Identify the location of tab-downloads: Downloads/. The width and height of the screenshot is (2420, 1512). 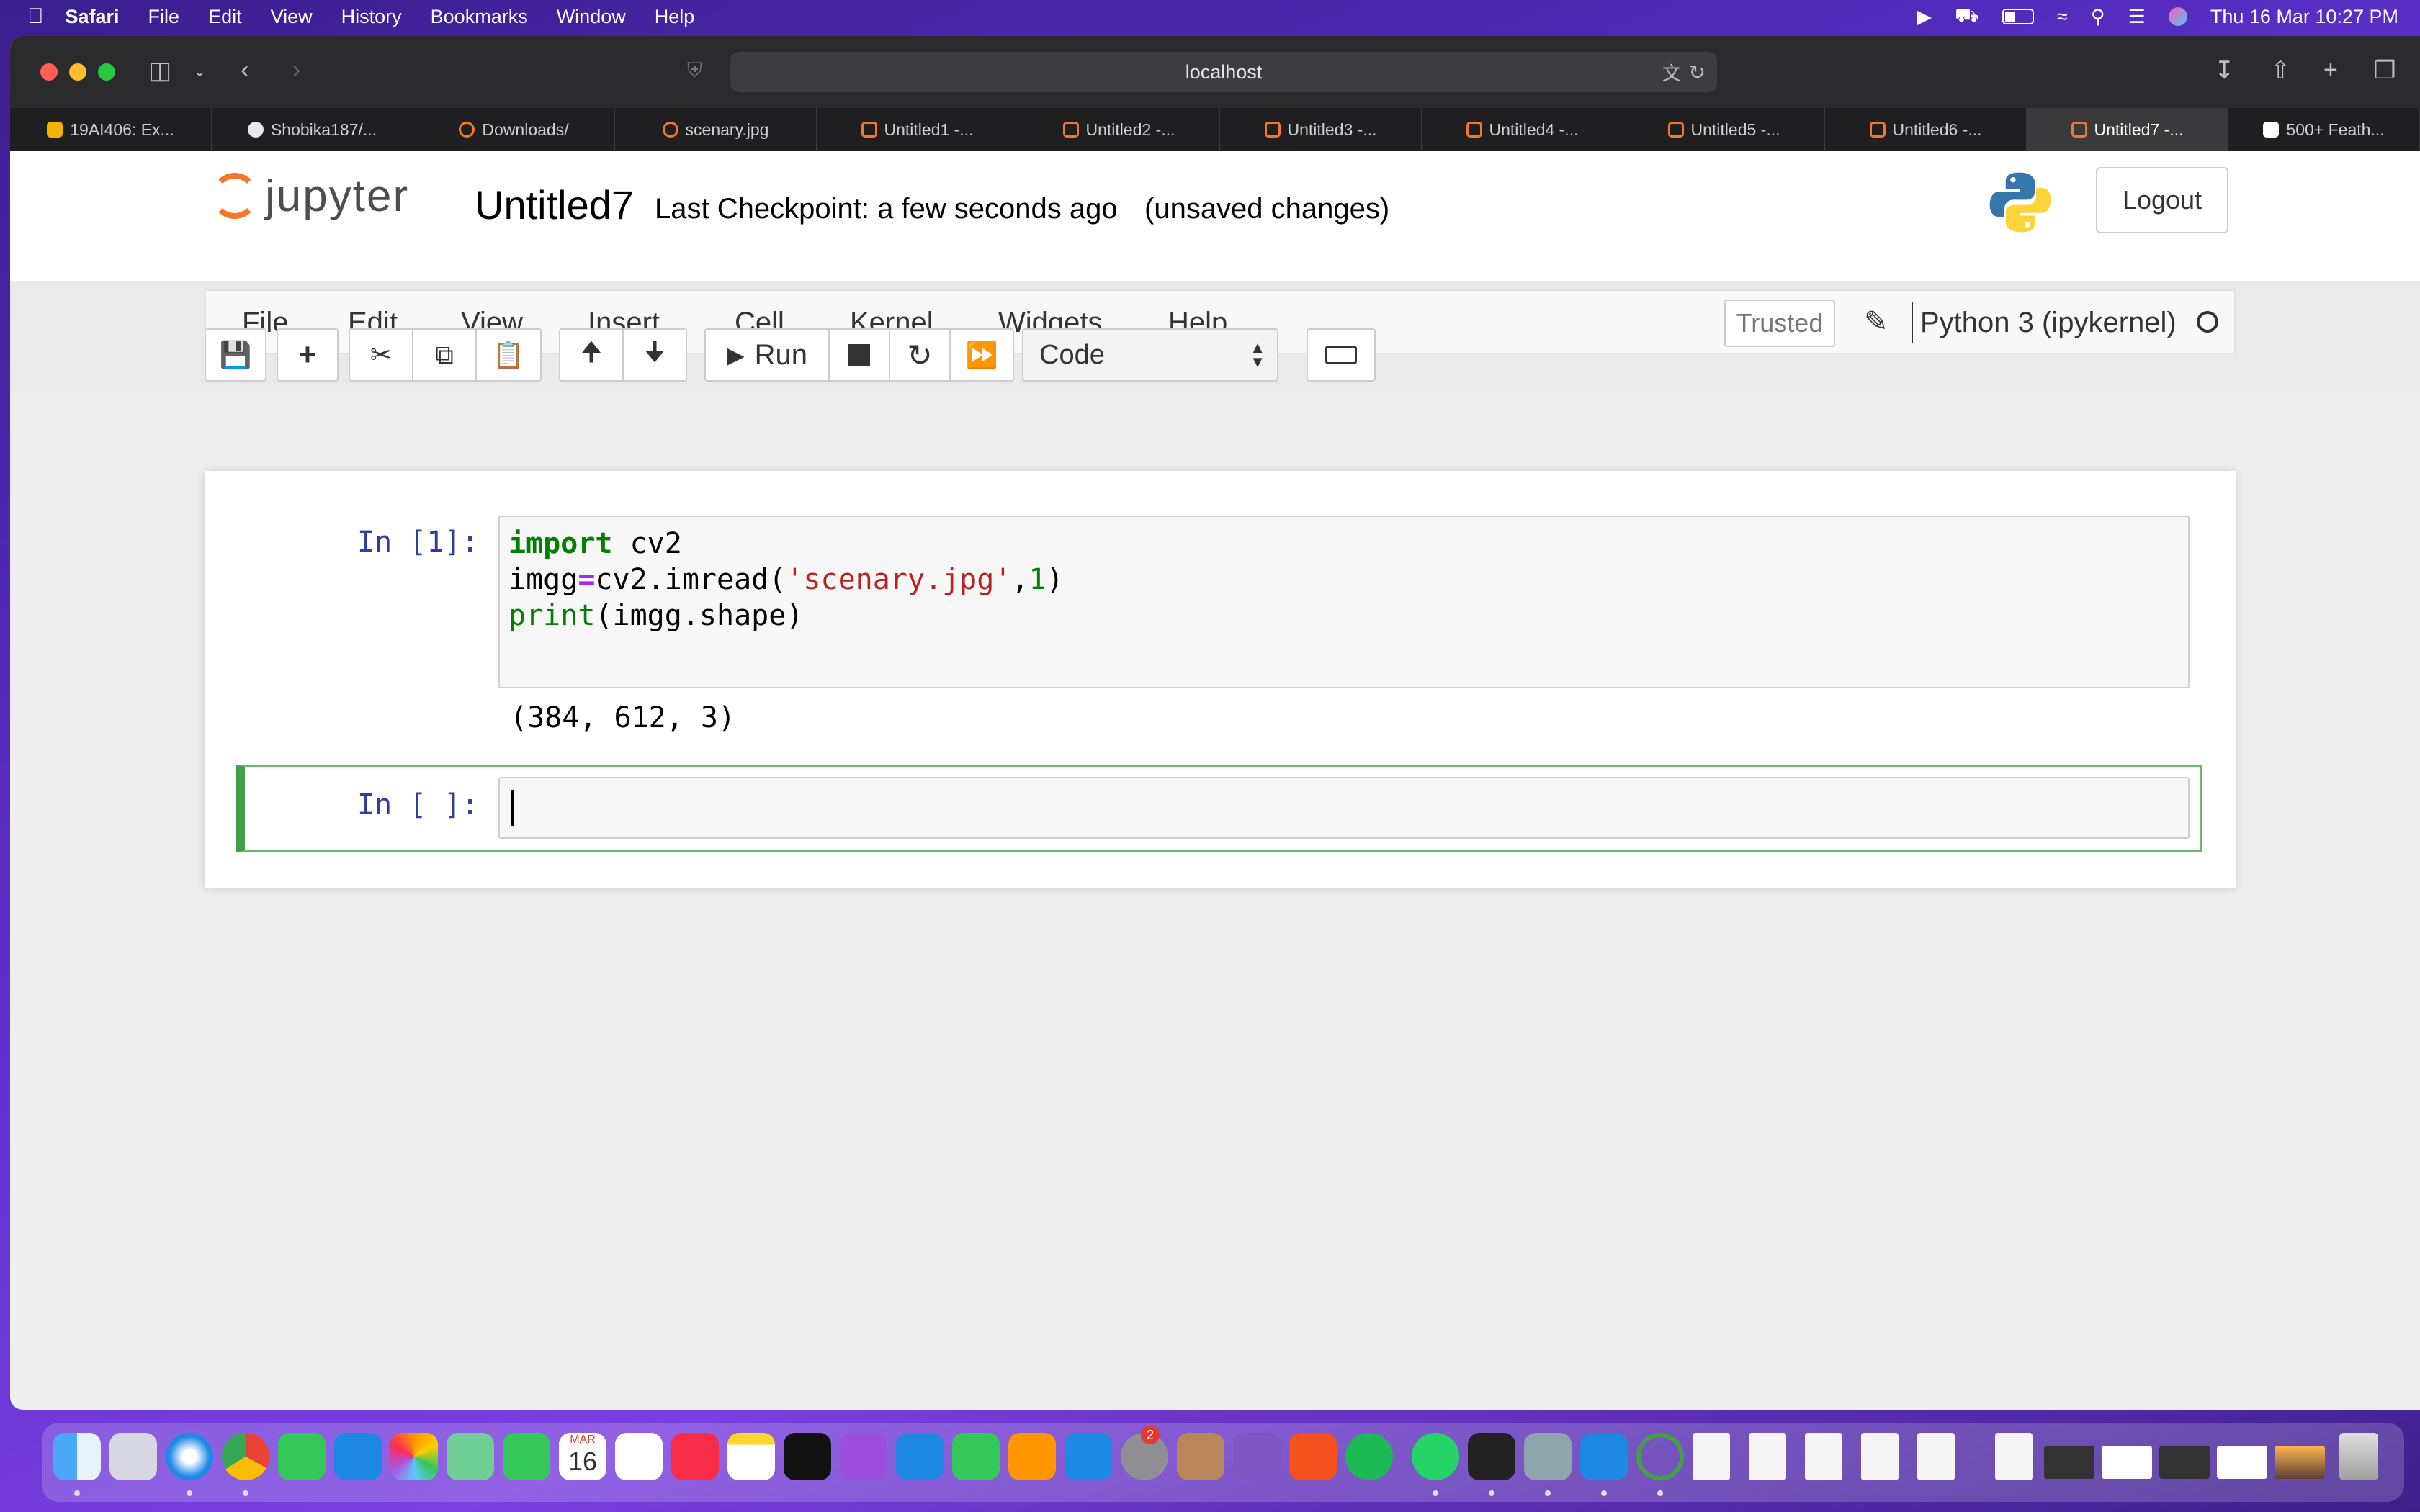
(514, 129).